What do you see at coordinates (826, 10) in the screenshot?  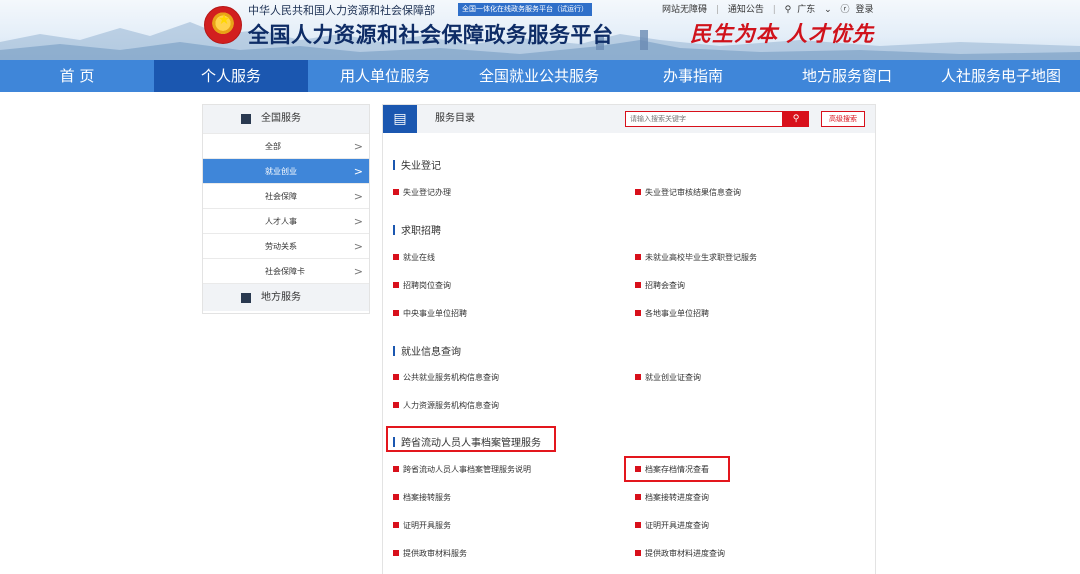 I see `chevron-down-icon: ⌄` at bounding box center [826, 10].